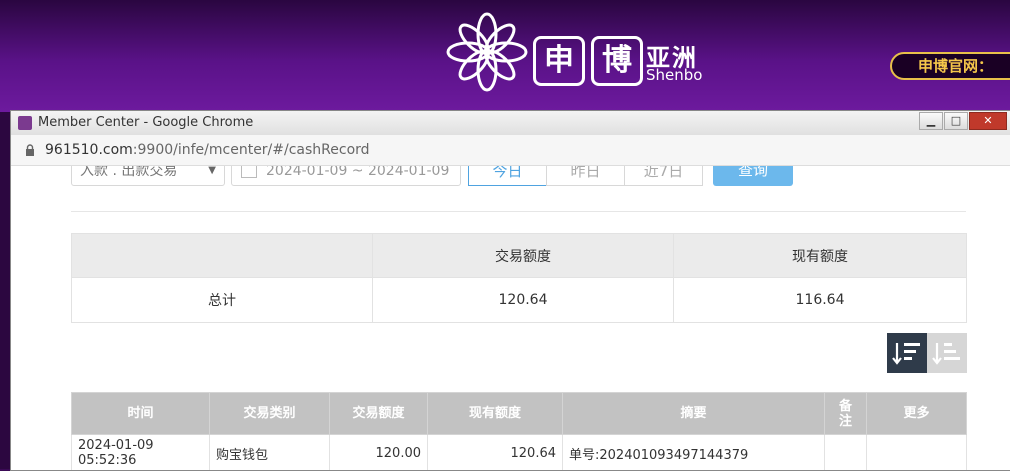 The width and height of the screenshot is (1010, 471). I want to click on col-type: 交易类别, so click(269, 413).